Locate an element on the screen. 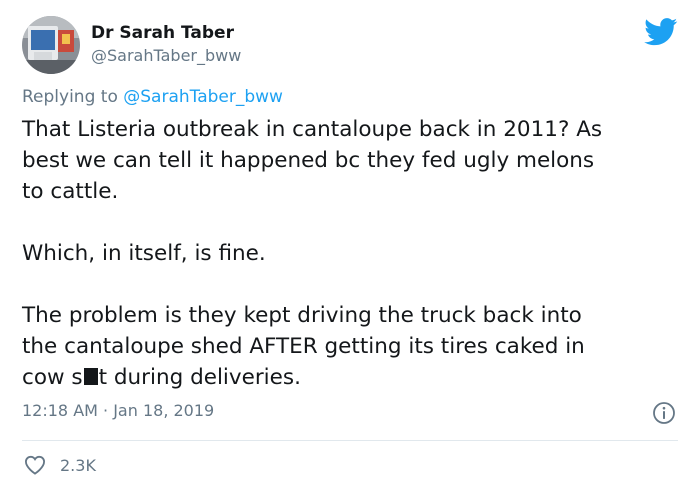 The width and height of the screenshot is (700, 494). tweet-timestamp: 12:18 AM · Jan 18, 2019 is located at coordinates (118, 410).